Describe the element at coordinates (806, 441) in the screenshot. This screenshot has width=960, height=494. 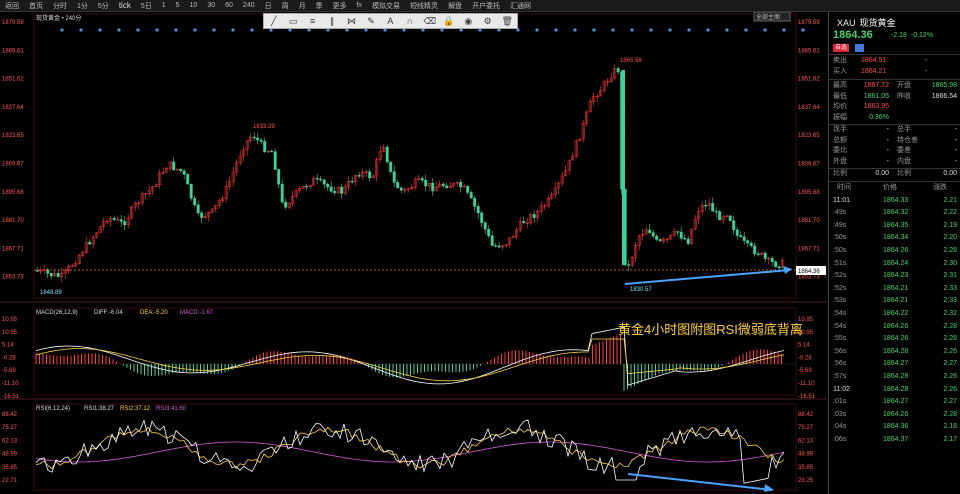
I see `rsi-y-label-right: 62.13` at that location.